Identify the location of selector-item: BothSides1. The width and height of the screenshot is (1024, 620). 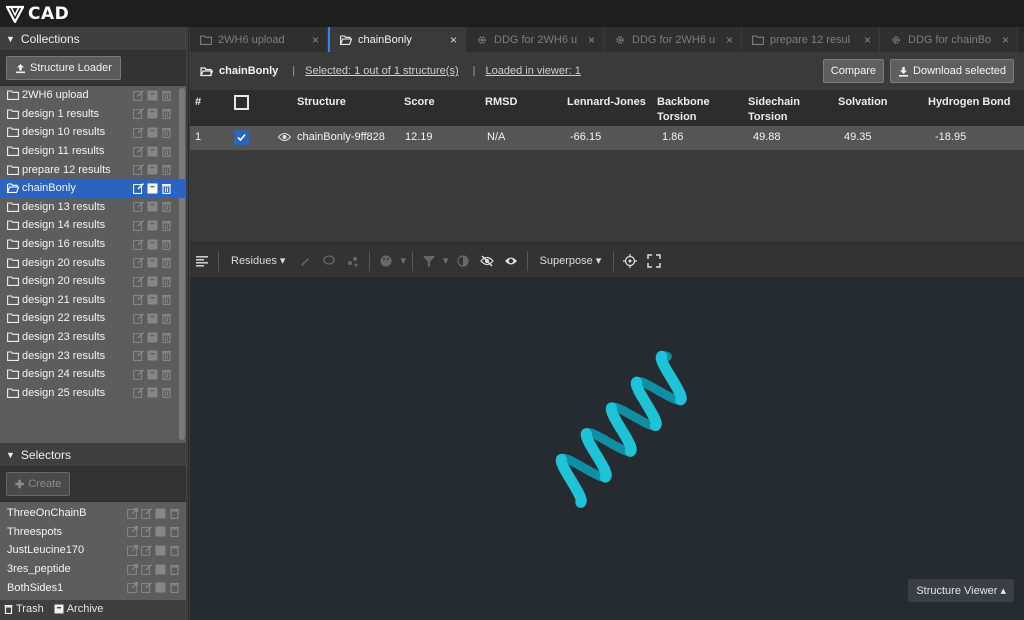
(93, 587).